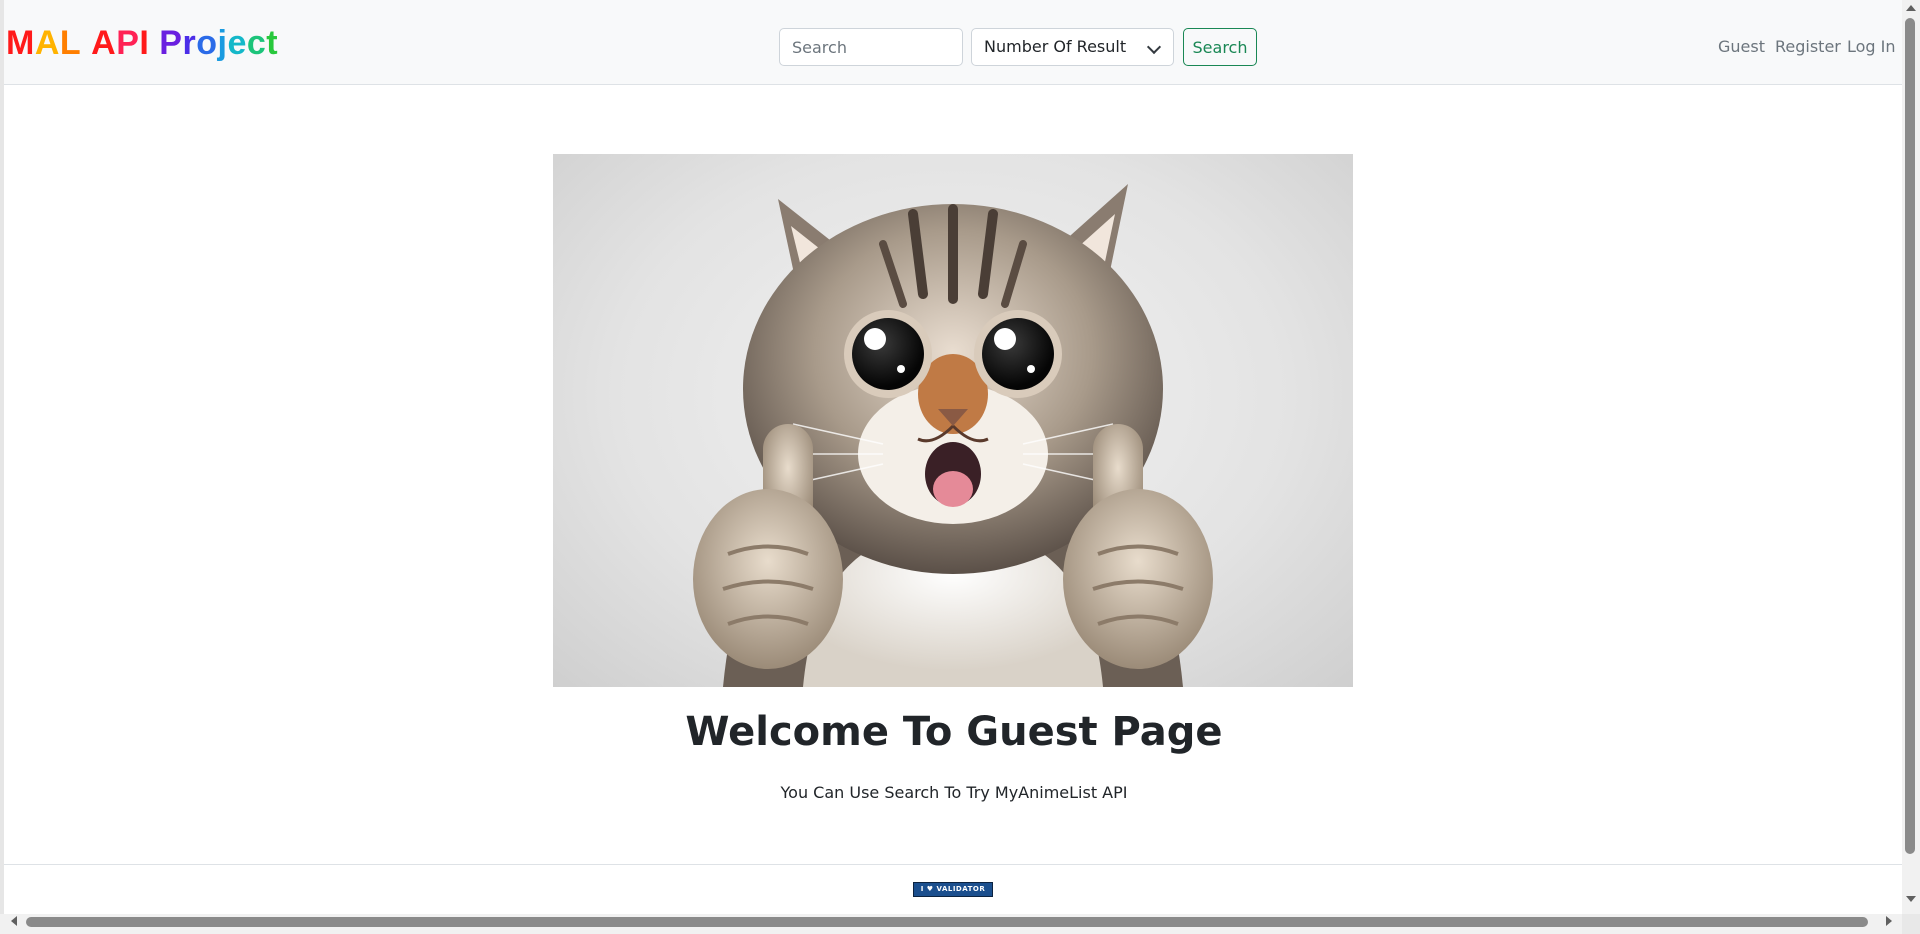 Image resolution: width=1920 pixels, height=934 pixels. What do you see at coordinates (1911, 899) in the screenshot?
I see `scroll-down-arrow-icon` at bounding box center [1911, 899].